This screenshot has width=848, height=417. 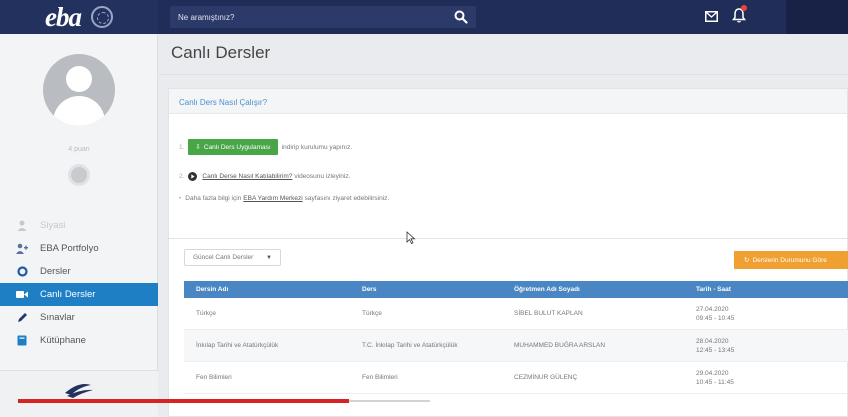 I want to click on panel-header: Canlı Ders Nasıl Çalışır?, so click(x=508, y=101).